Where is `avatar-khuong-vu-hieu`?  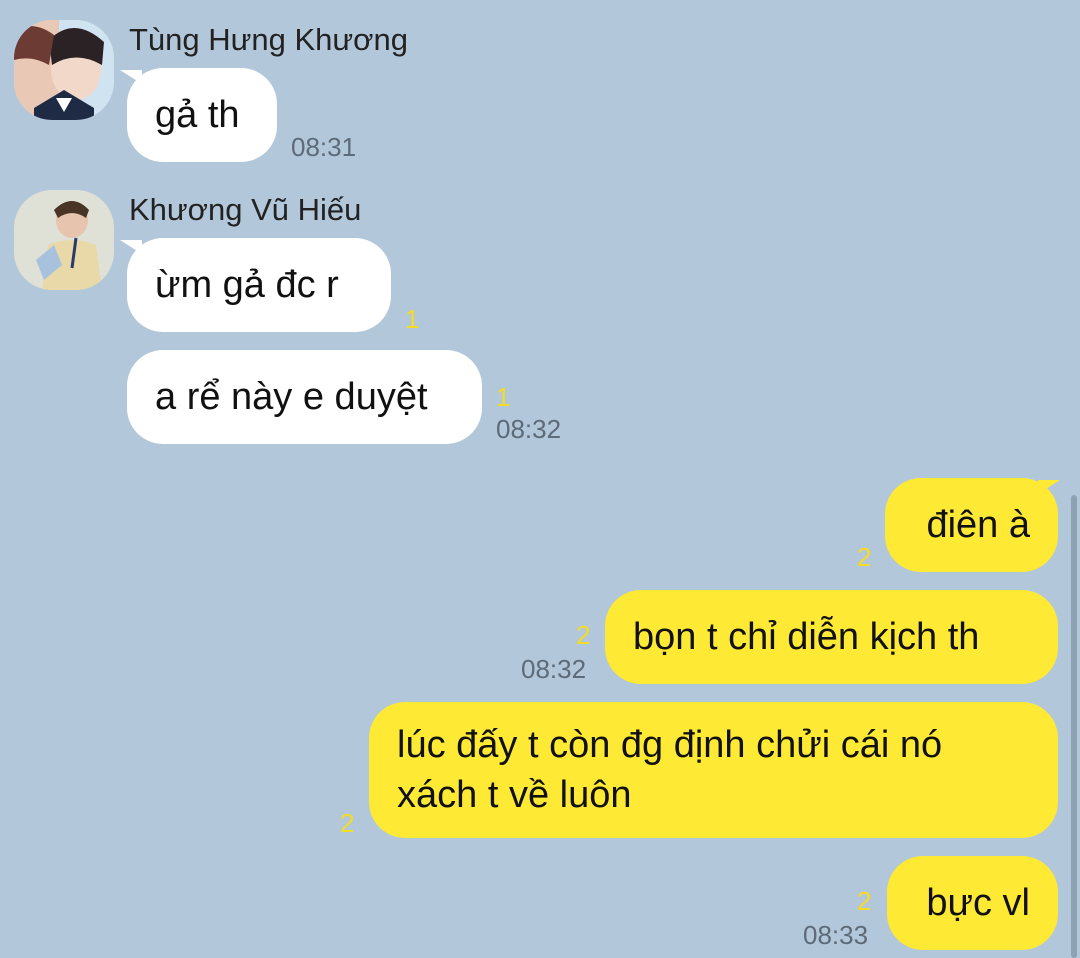 avatar-khuong-vu-hieu is located at coordinates (64, 240).